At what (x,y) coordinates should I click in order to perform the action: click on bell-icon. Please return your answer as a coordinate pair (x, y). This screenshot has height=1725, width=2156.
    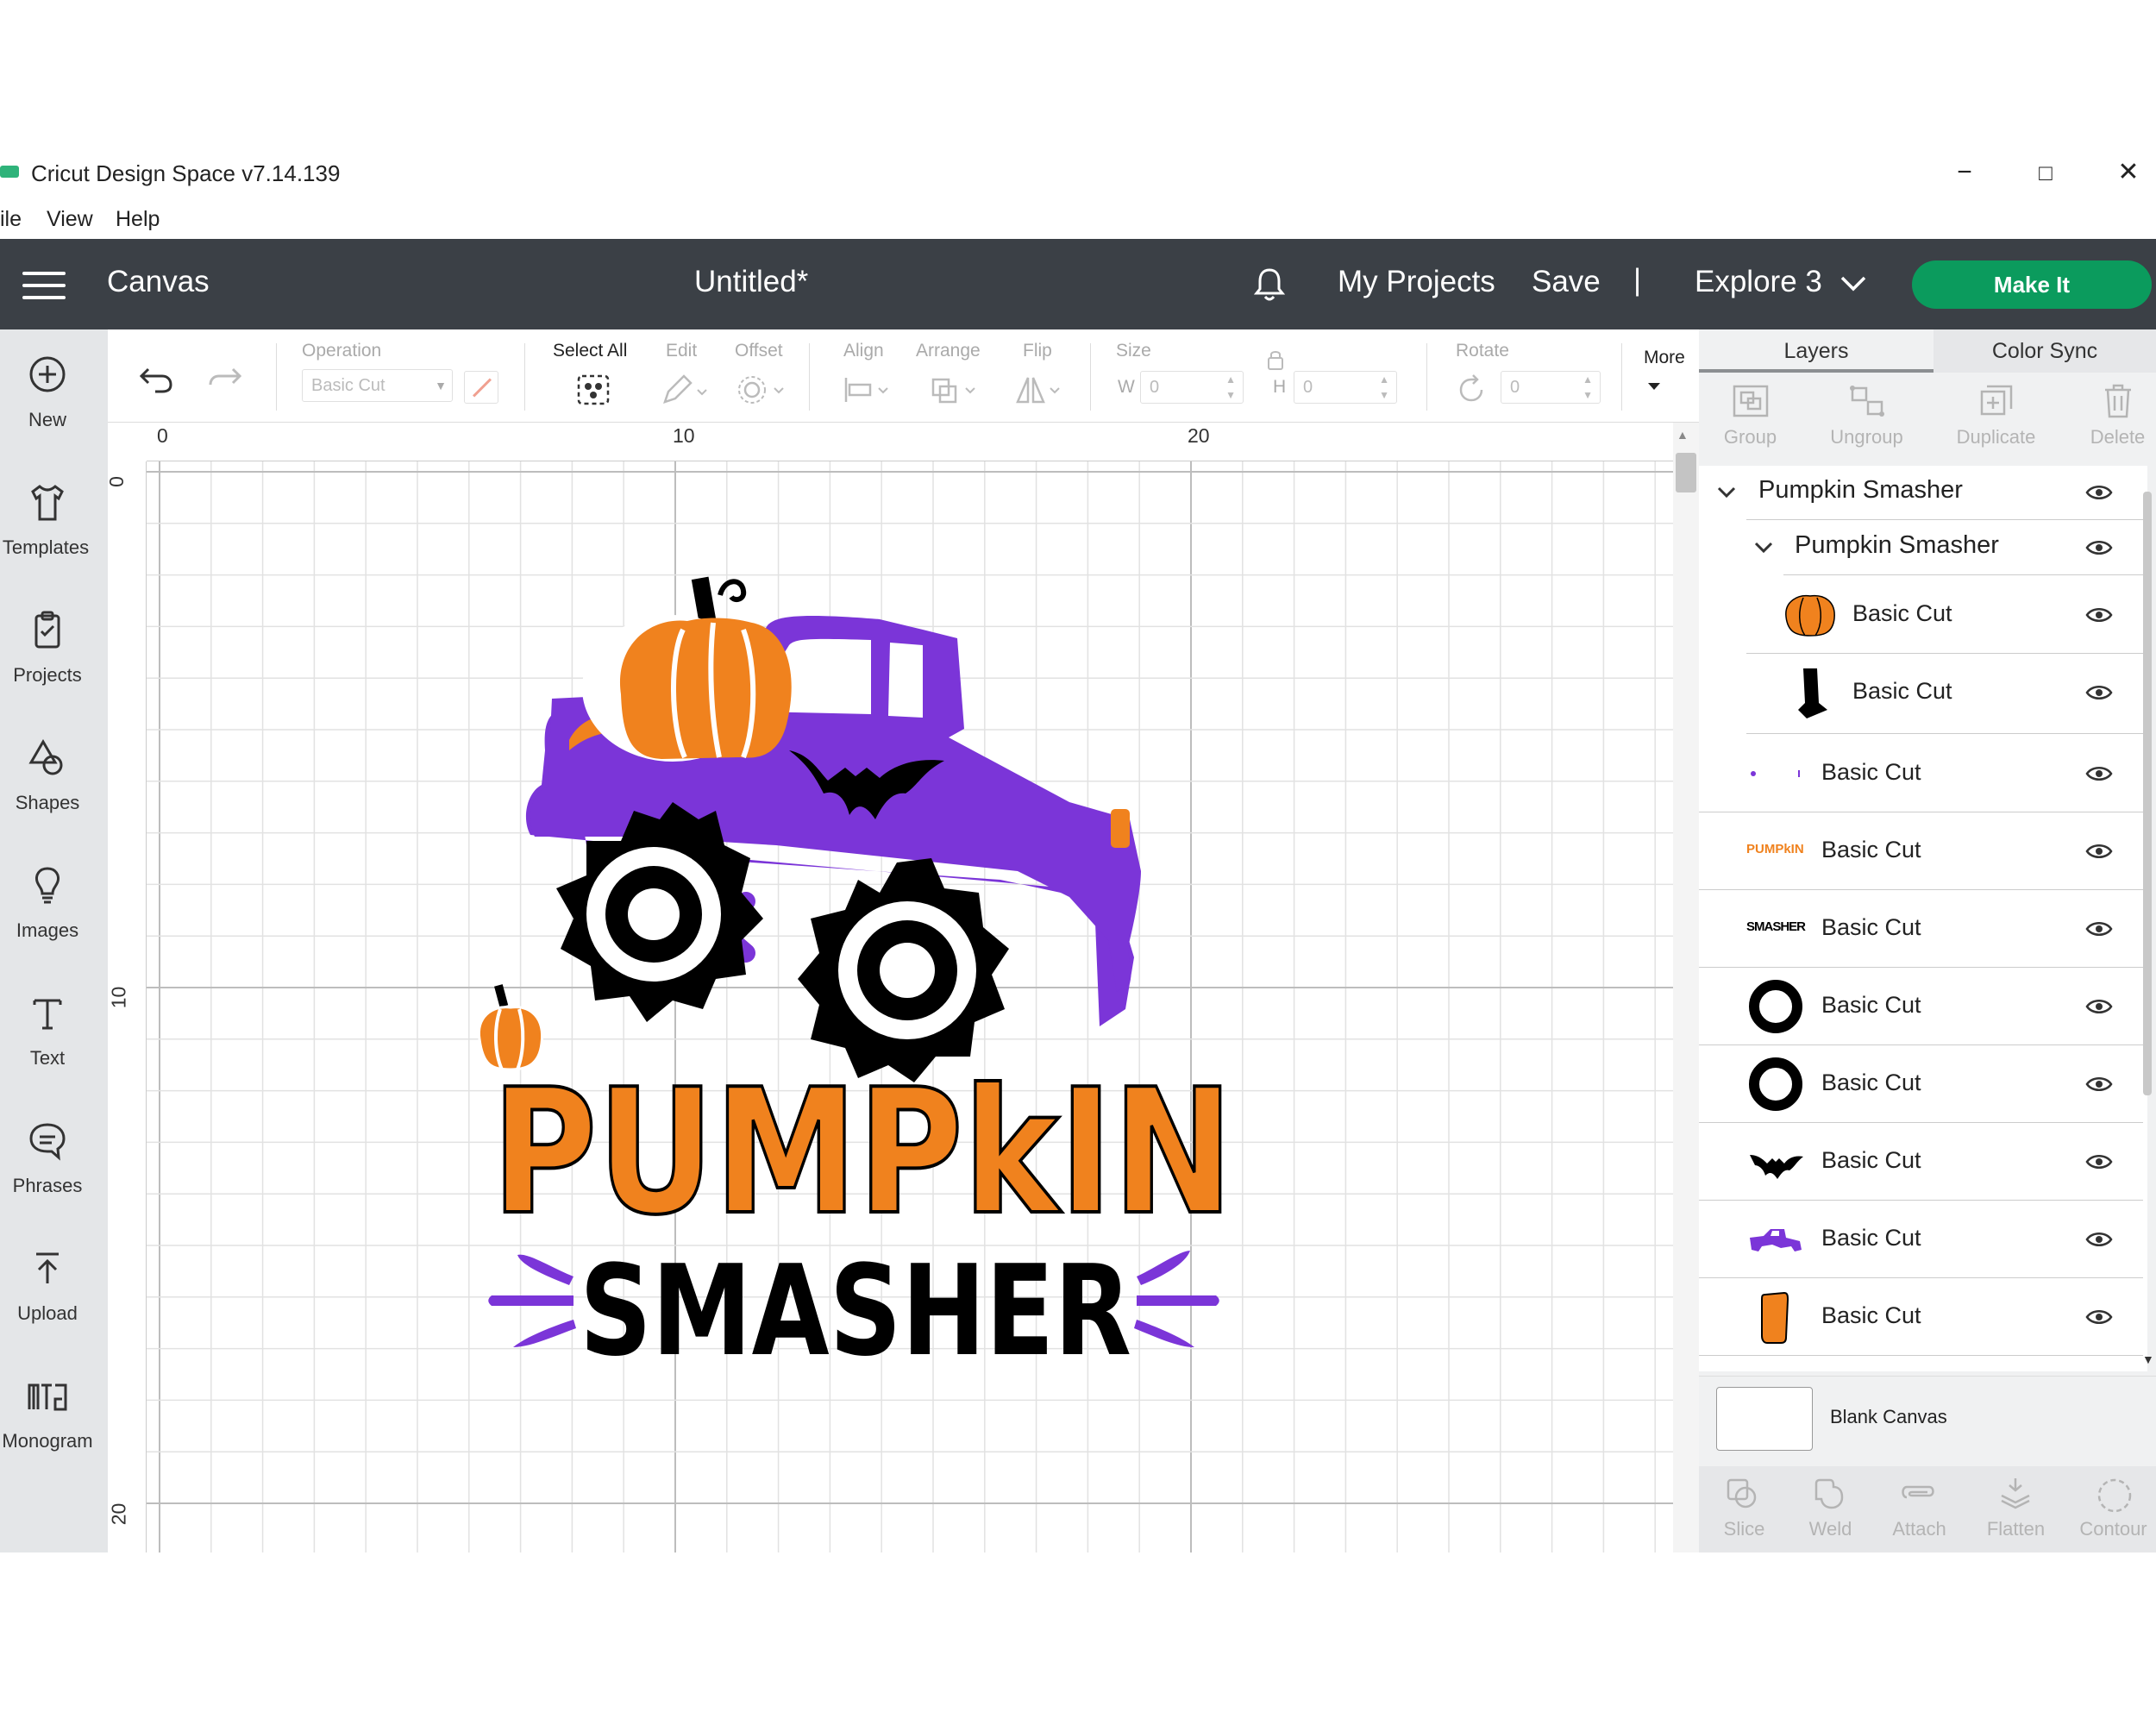
    Looking at the image, I should click on (1269, 284).